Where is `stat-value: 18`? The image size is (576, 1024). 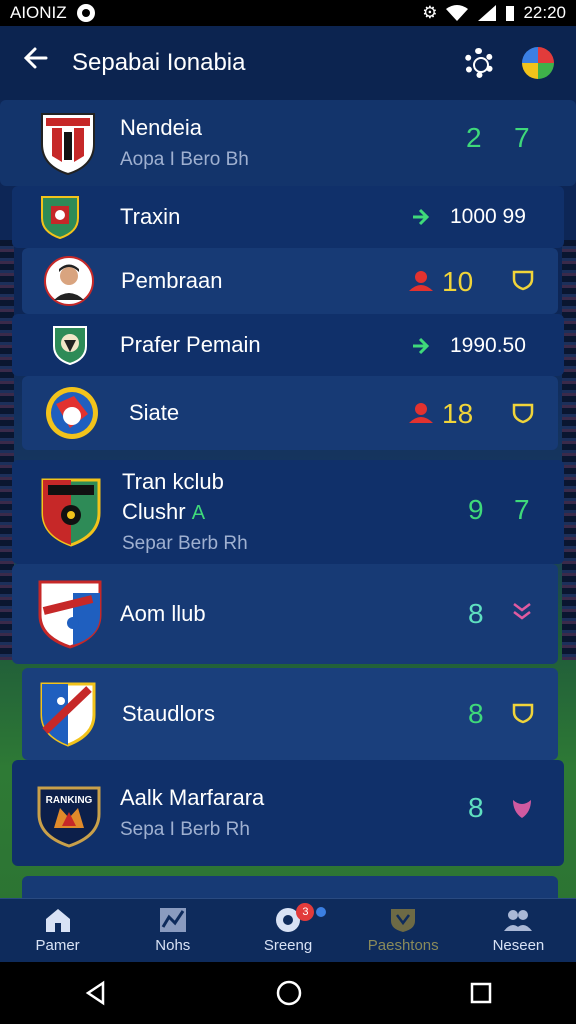 stat-value: 18 is located at coordinates (458, 413).